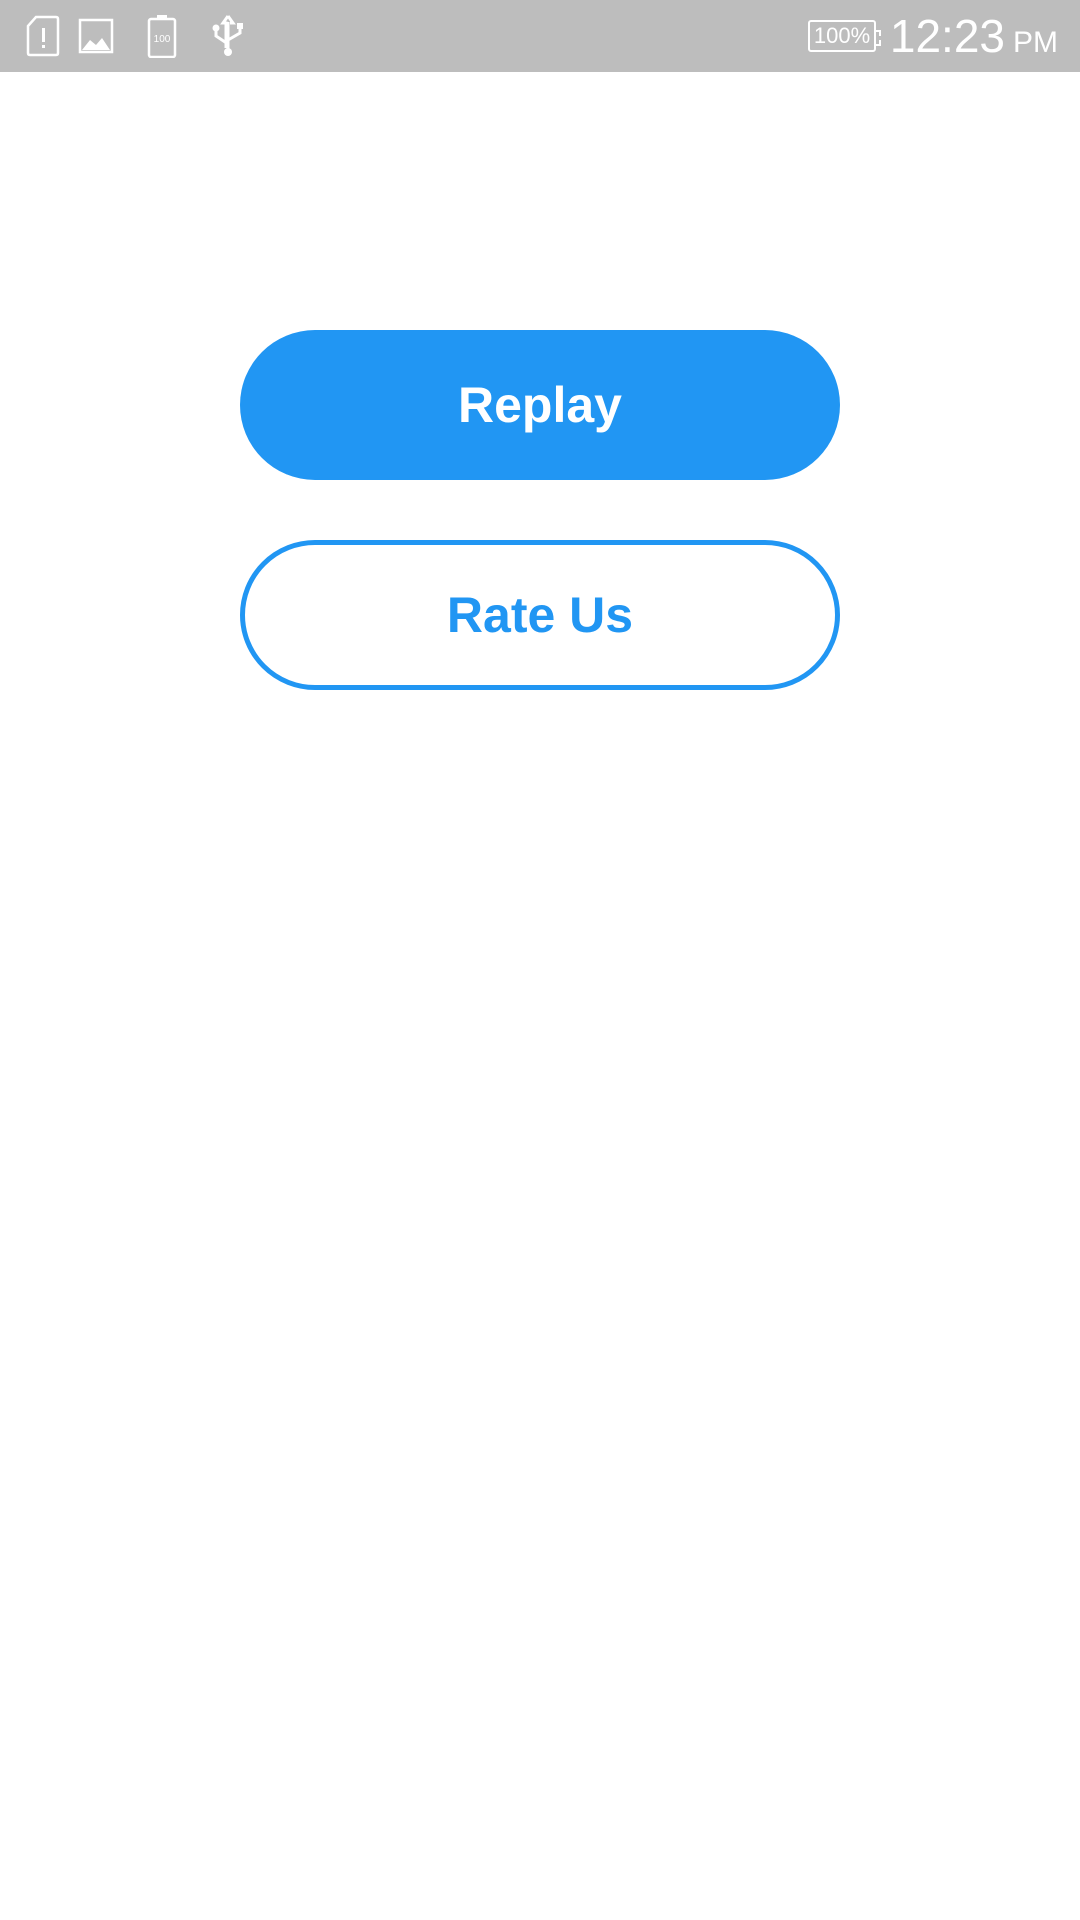 Image resolution: width=1080 pixels, height=1920 pixels. What do you see at coordinates (540, 405) in the screenshot?
I see `replay-button: Replay` at bounding box center [540, 405].